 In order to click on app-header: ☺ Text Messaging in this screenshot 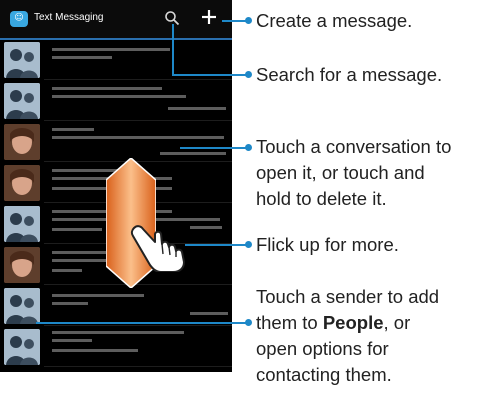, I will do `click(116, 20)`.